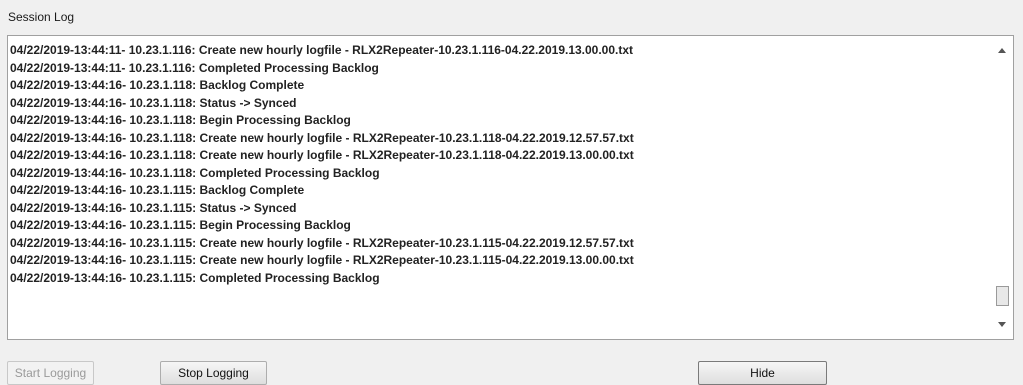 Image resolution: width=1023 pixels, height=385 pixels. What do you see at coordinates (762, 373) in the screenshot?
I see `hide-button: Hide` at bounding box center [762, 373].